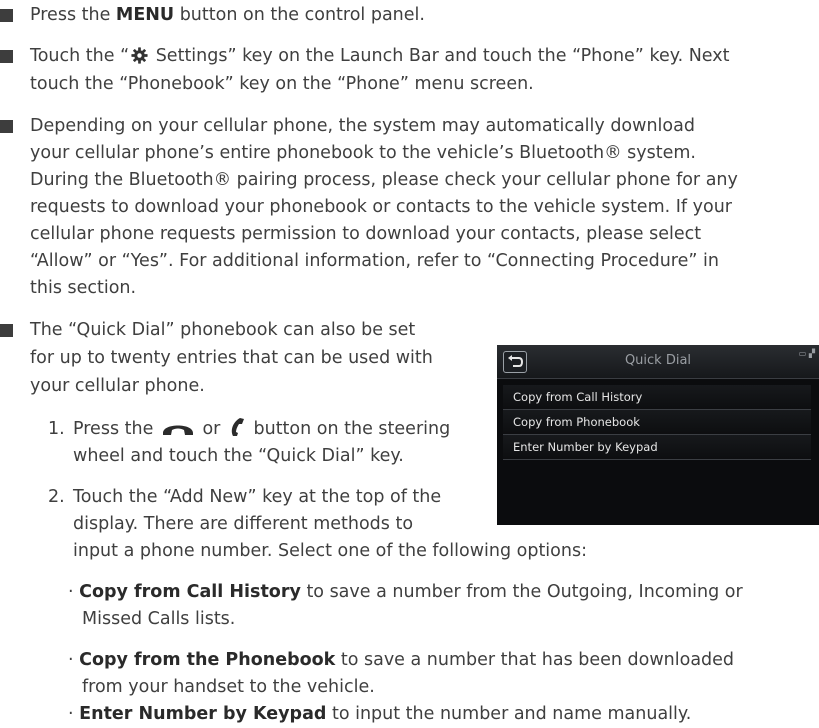  I want to click on step-text-line: Press the or button on the steering, so click(262, 428).